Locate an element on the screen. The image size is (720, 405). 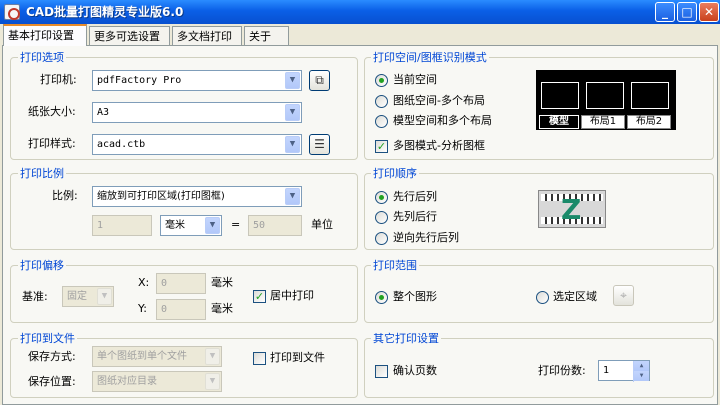
scale-title: 打印比例 is located at coordinates (42, 173).